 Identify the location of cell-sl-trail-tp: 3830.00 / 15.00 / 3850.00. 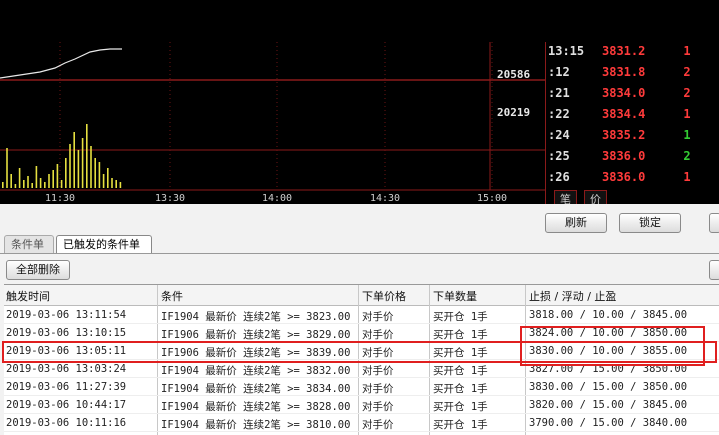
(608, 387).